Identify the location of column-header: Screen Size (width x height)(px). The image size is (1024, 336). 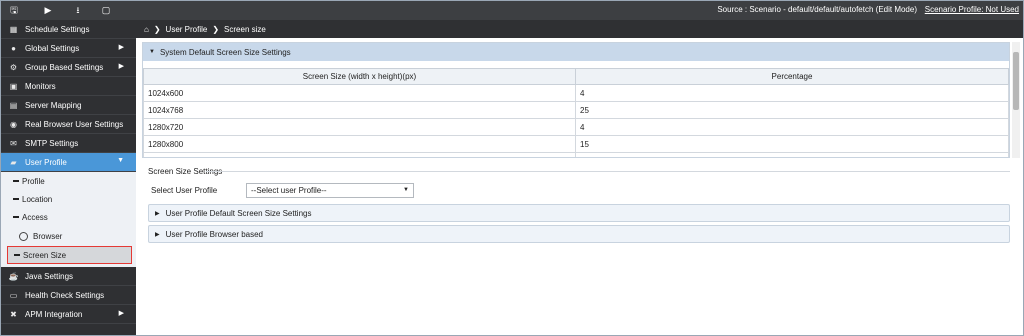
(359, 76).